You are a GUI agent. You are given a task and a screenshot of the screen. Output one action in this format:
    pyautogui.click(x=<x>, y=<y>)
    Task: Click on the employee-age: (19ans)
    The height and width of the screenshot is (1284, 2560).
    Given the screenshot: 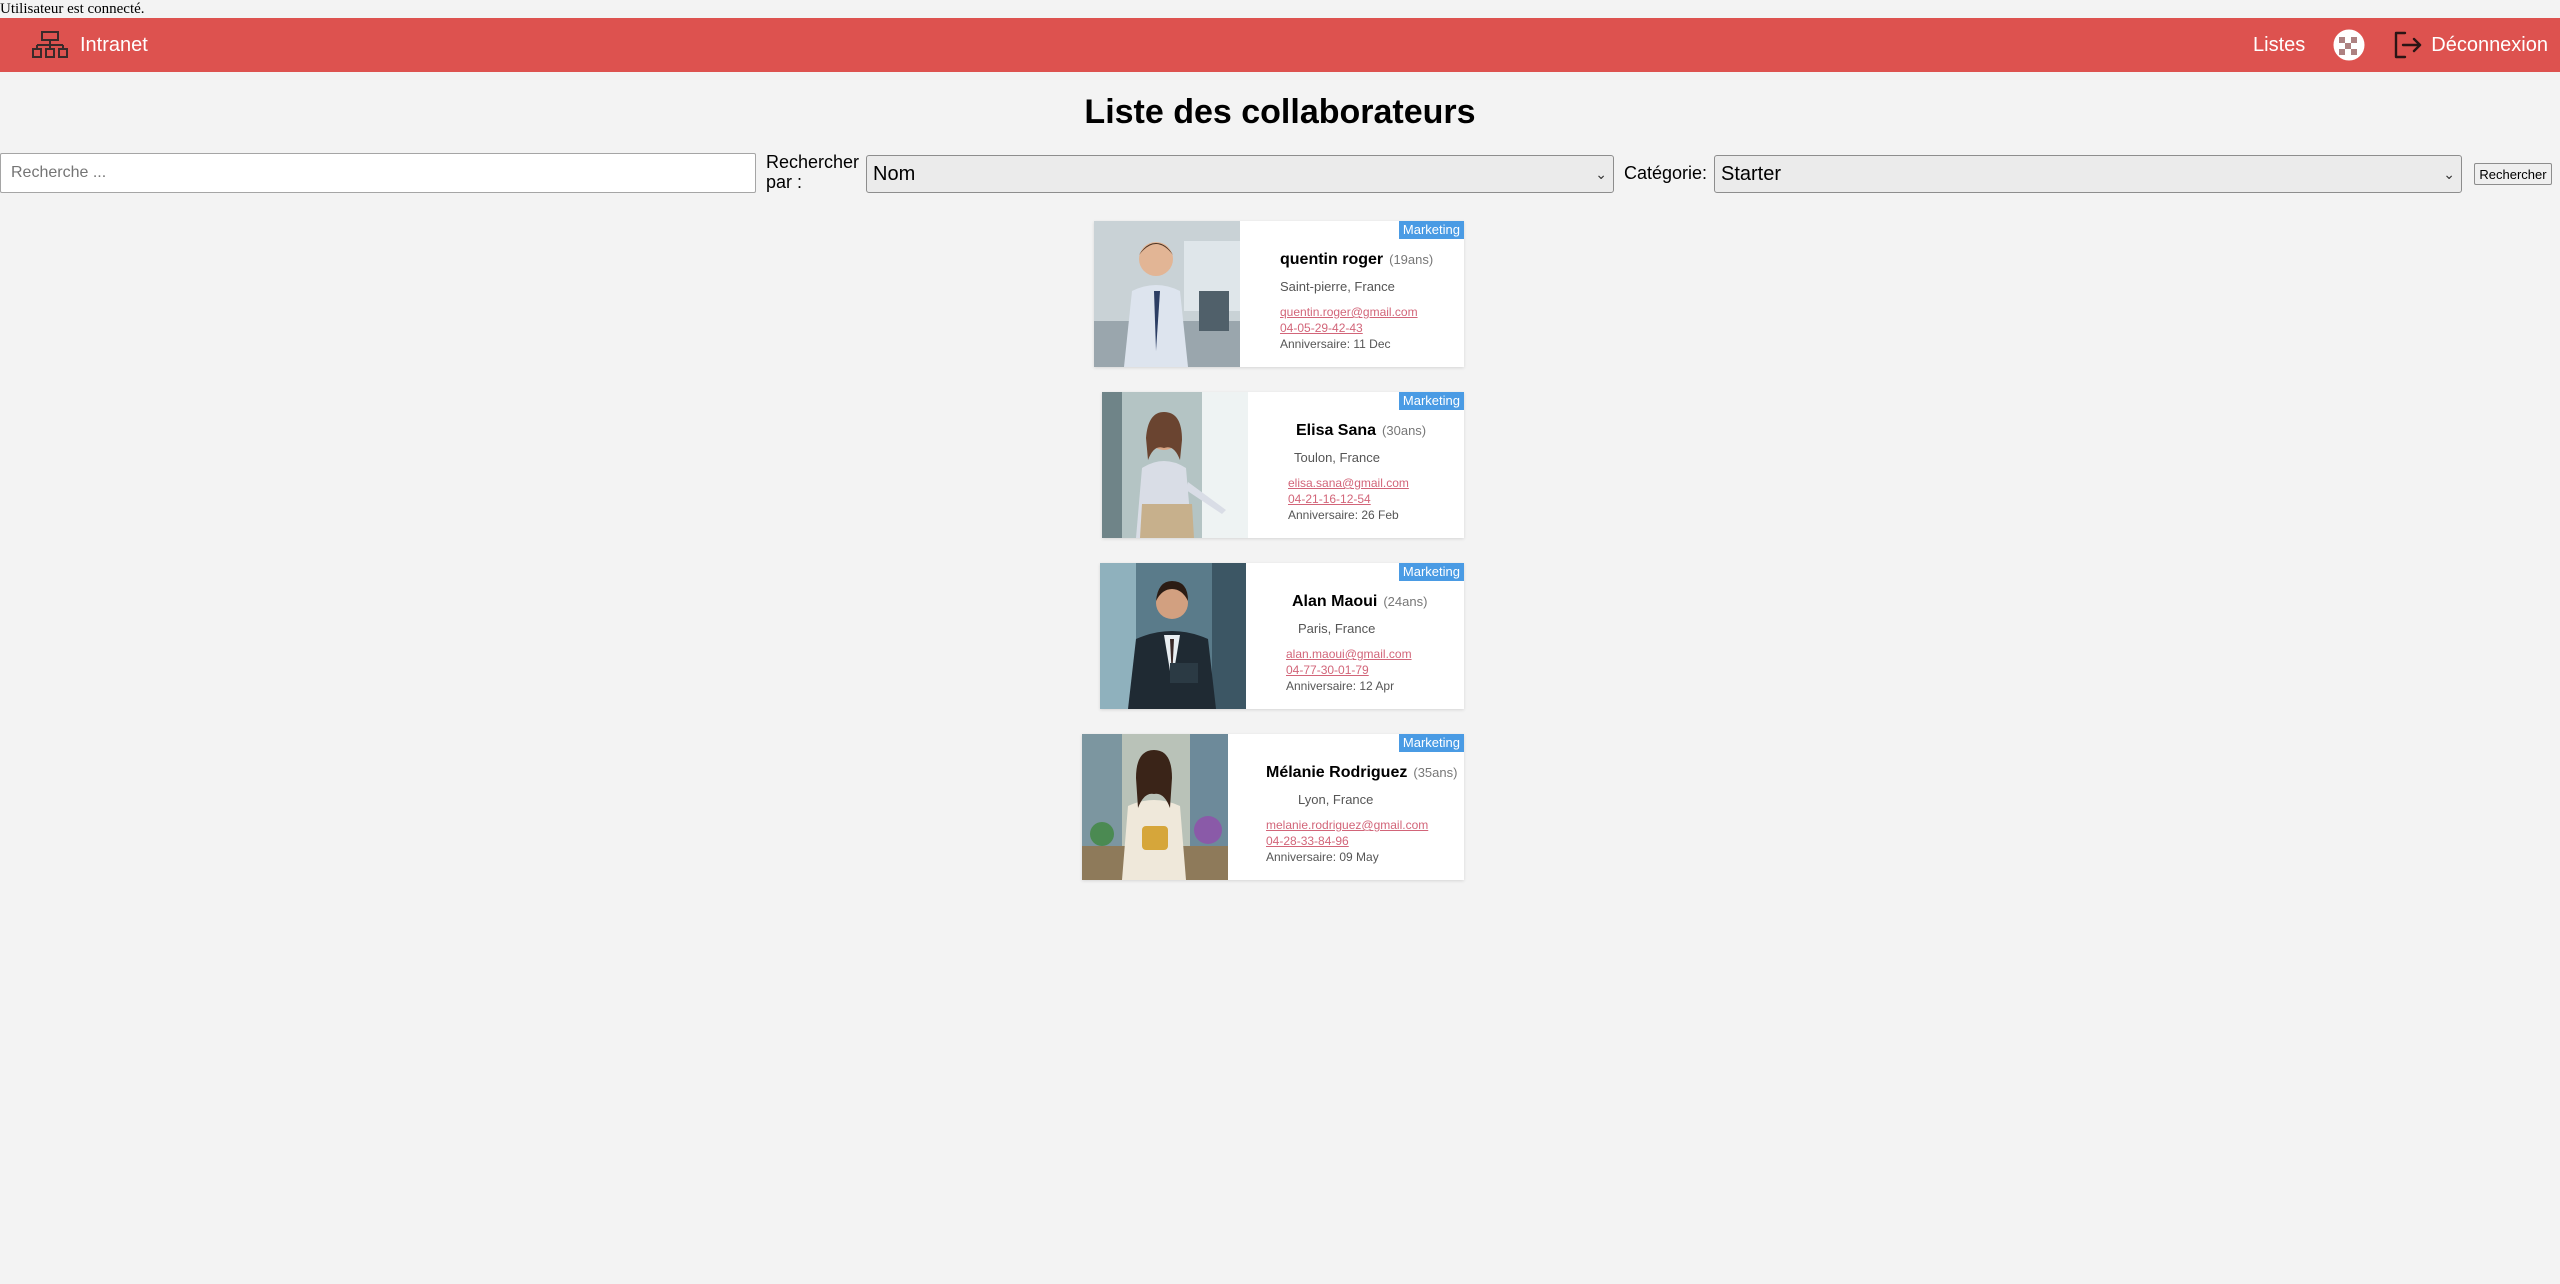 What is the action you would take?
    pyautogui.click(x=1411, y=259)
    